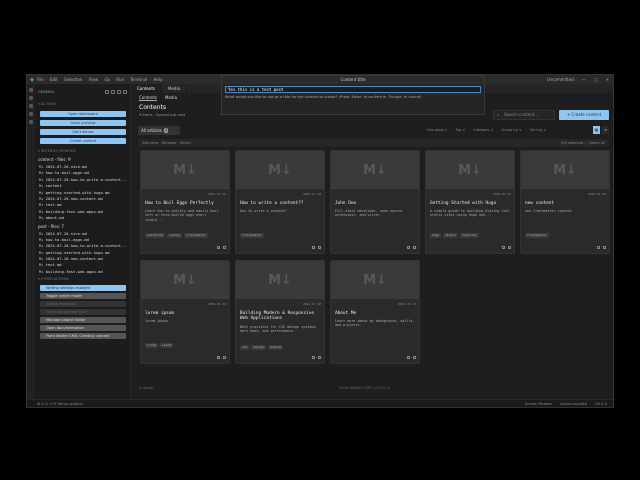  What do you see at coordinates (152, 345) in the screenshot?
I see `card-tag: lorem` at bounding box center [152, 345].